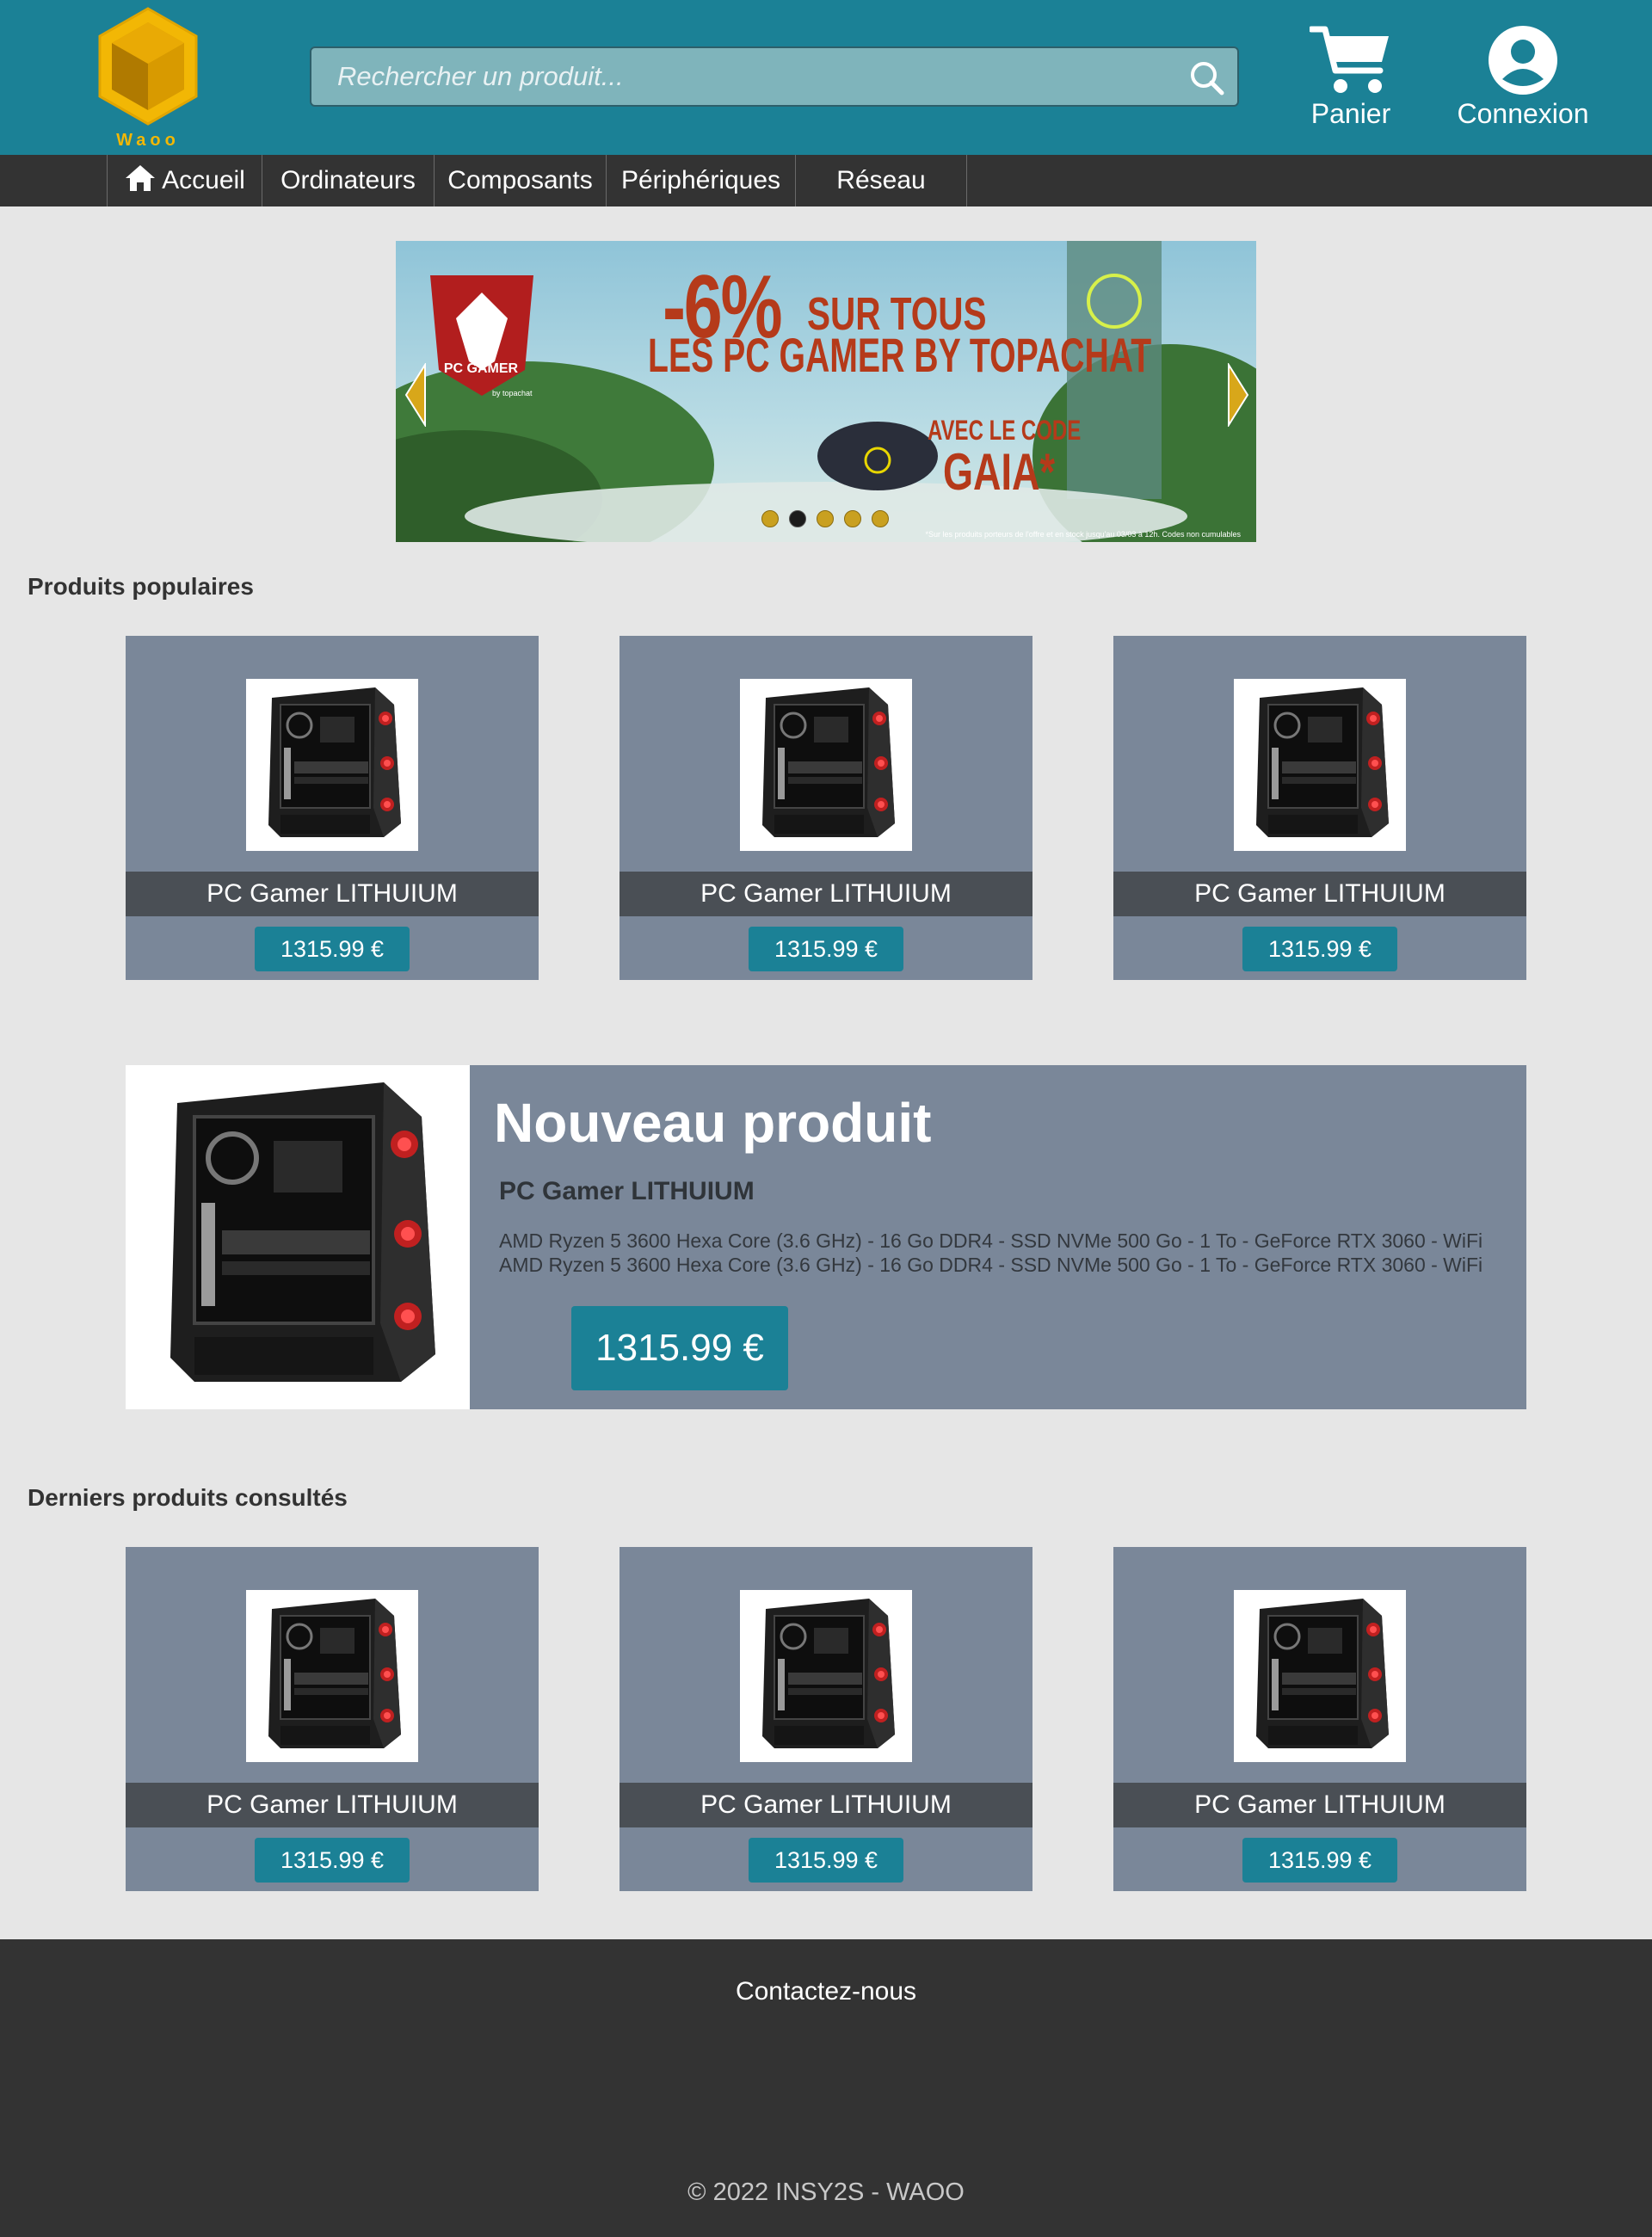  I want to click on login-button: Connexion, so click(1523, 80).